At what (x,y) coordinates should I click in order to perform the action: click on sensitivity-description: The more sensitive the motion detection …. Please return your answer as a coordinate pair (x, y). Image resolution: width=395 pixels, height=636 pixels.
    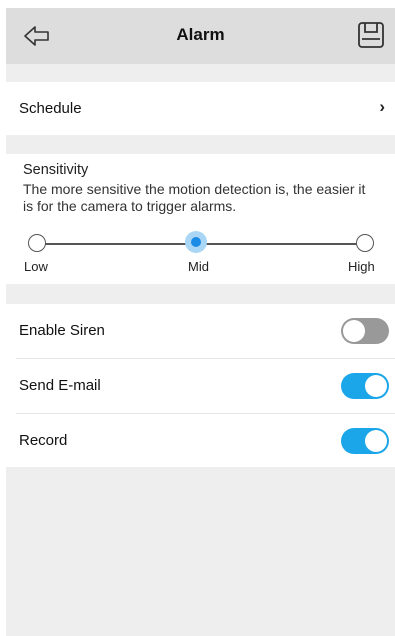
    Looking at the image, I should click on (194, 197).